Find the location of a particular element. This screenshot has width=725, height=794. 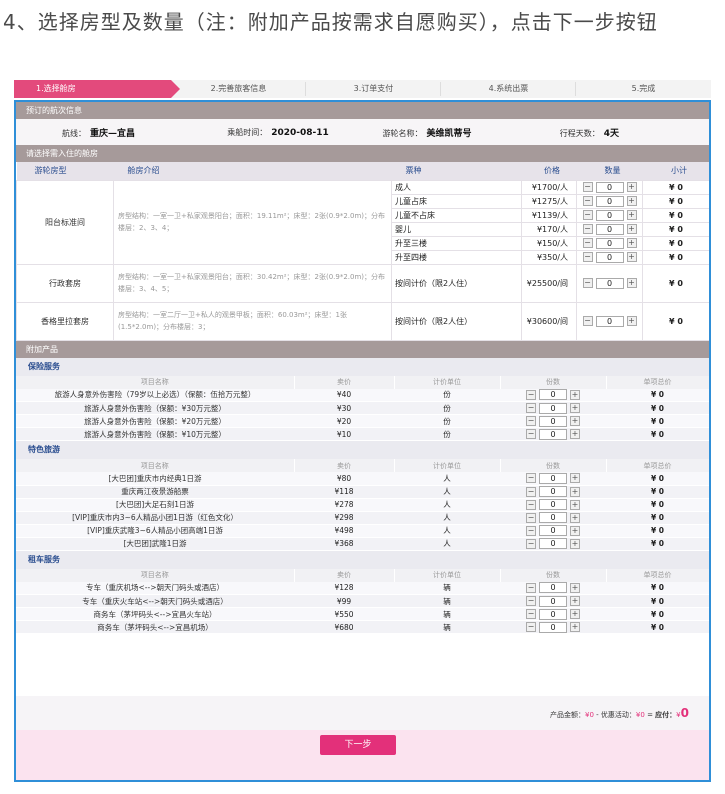

addon-row: 旅游人身意外伤害险（79岁以上必选）（保额：伍拾万元整） ¥40 份 −0 + ¥ 0 is located at coordinates (362, 395).